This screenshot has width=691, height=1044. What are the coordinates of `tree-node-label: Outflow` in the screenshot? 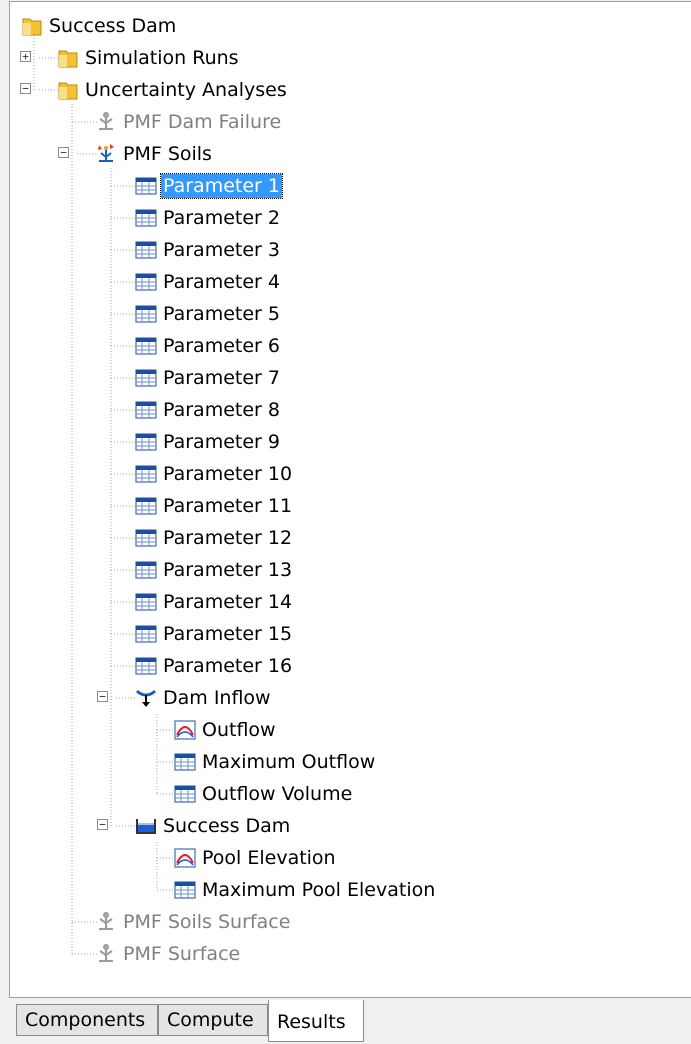 It's located at (239, 730).